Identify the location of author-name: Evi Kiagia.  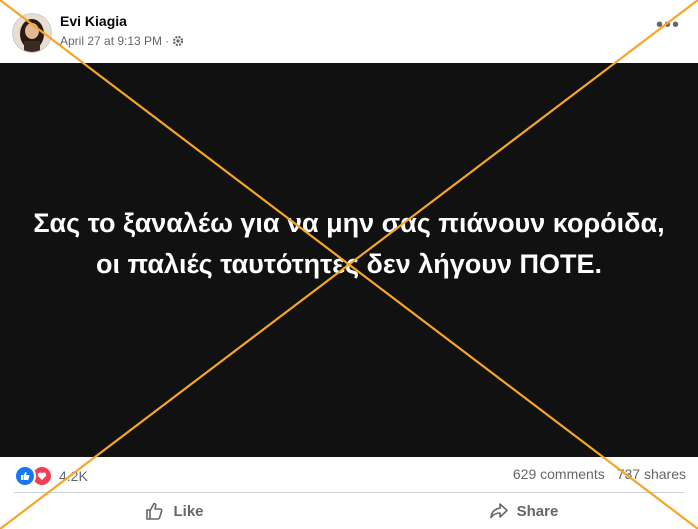
(93, 21).